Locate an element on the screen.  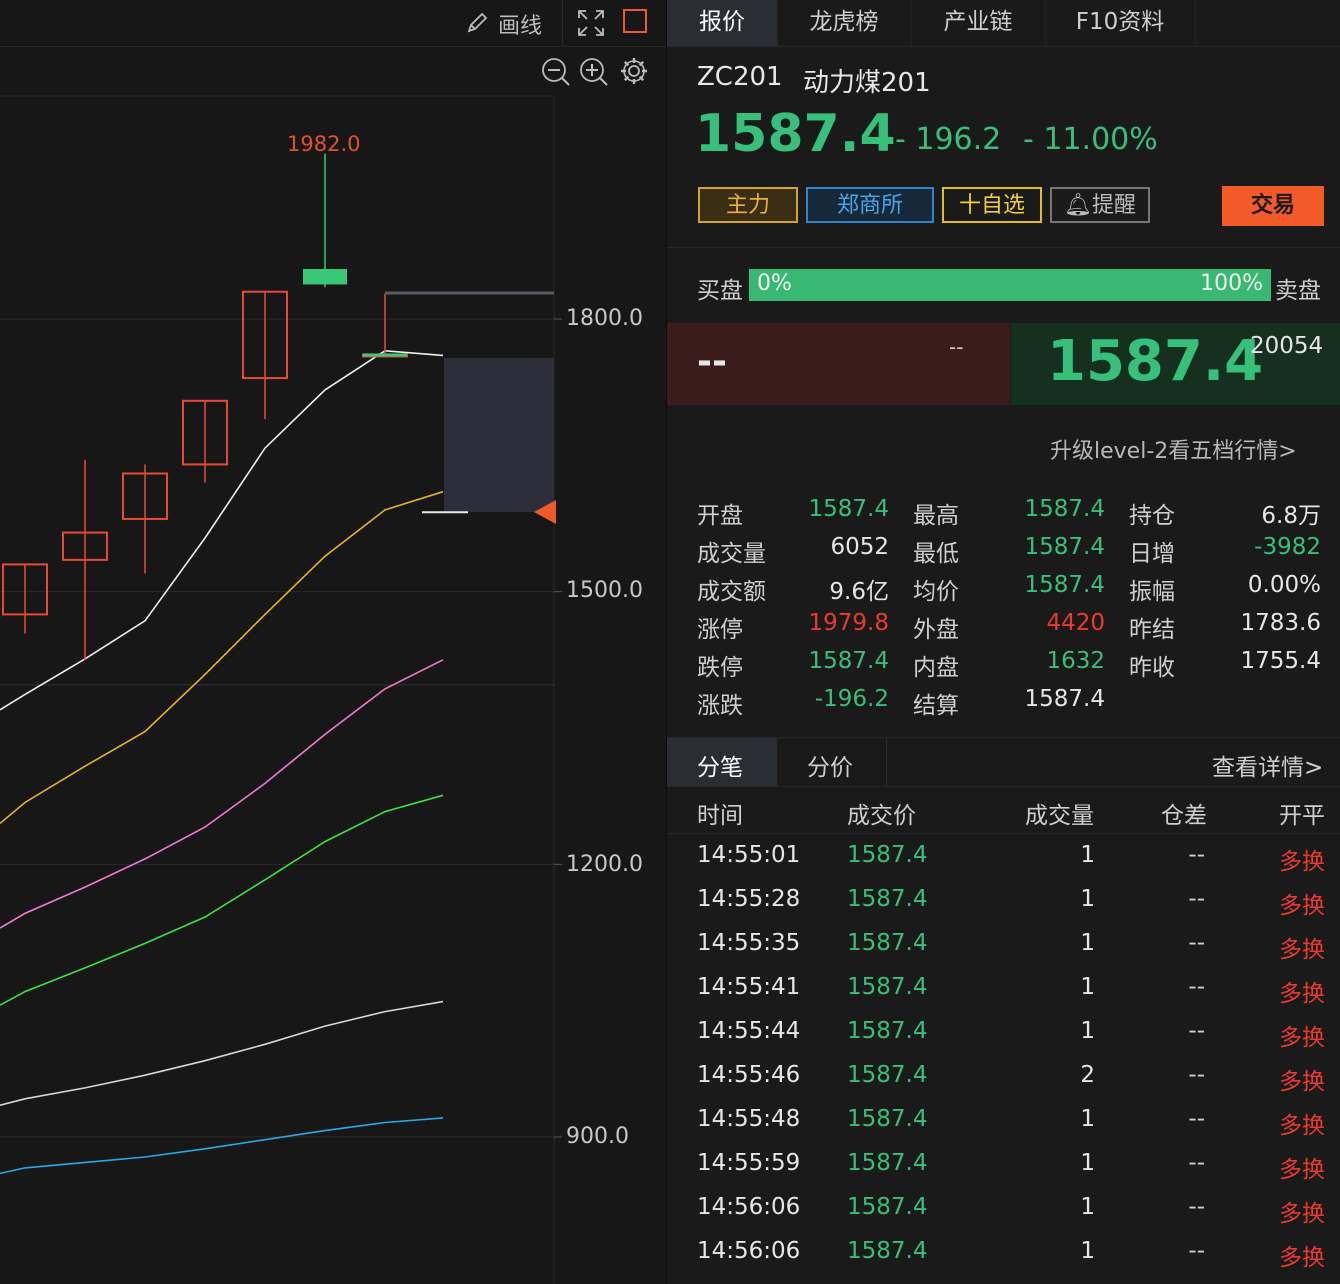
upgrade-level2-link: 升级level-2看五档行情> is located at coordinates (1173, 449).